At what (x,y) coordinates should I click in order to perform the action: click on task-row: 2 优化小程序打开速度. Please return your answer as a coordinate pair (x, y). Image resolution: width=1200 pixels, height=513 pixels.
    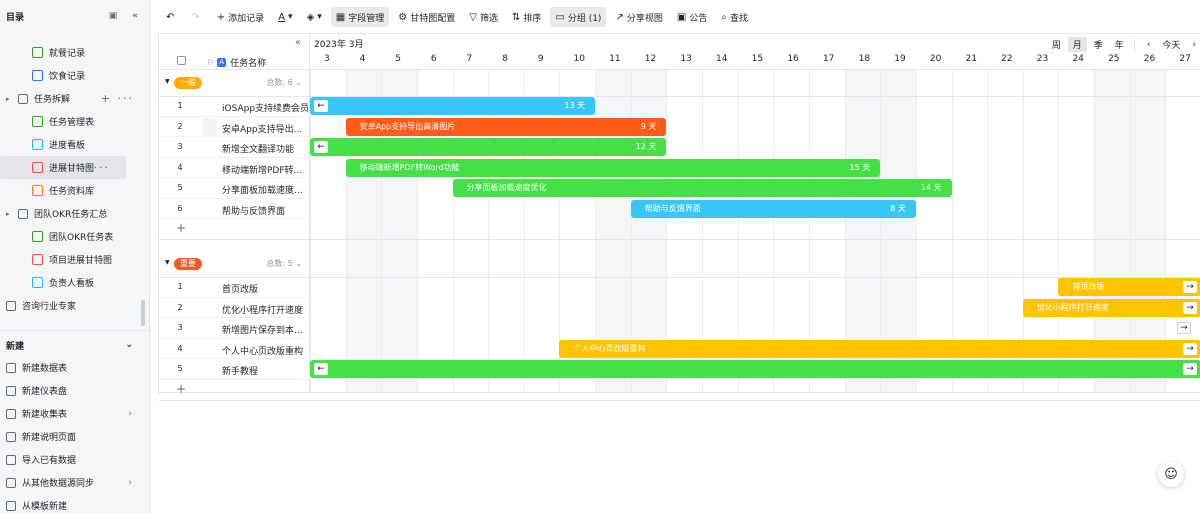
    Looking at the image, I should click on (234, 308).